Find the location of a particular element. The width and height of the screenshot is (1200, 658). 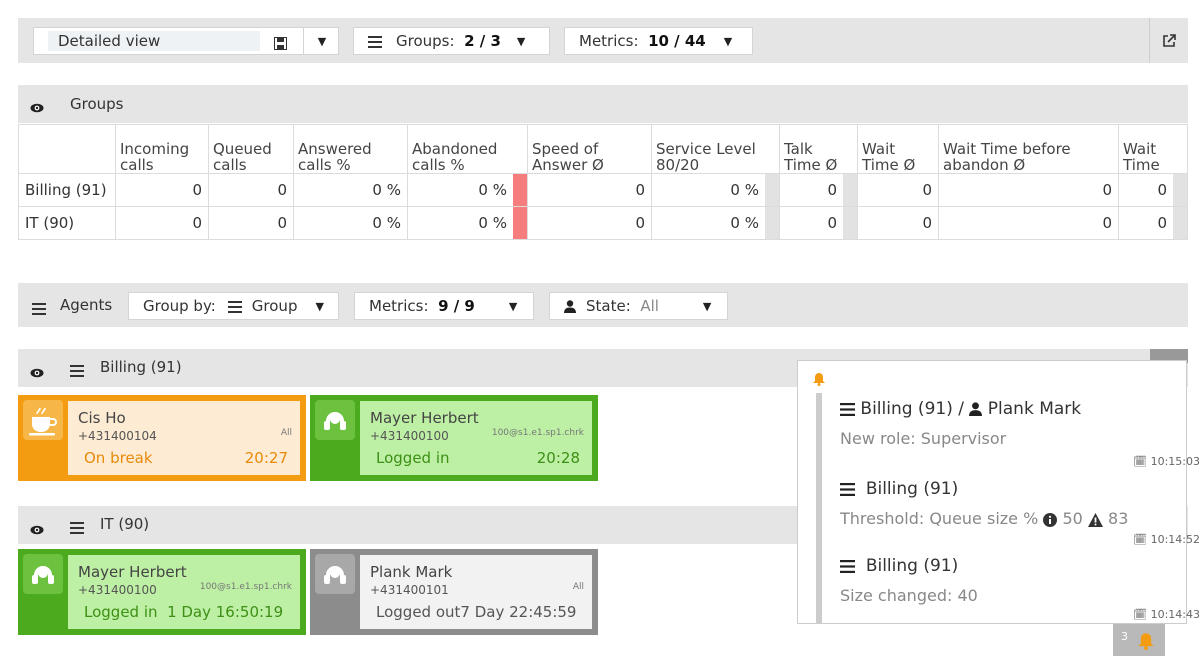

notification-time: 🗓 10:14:52 is located at coordinates (1166, 539).